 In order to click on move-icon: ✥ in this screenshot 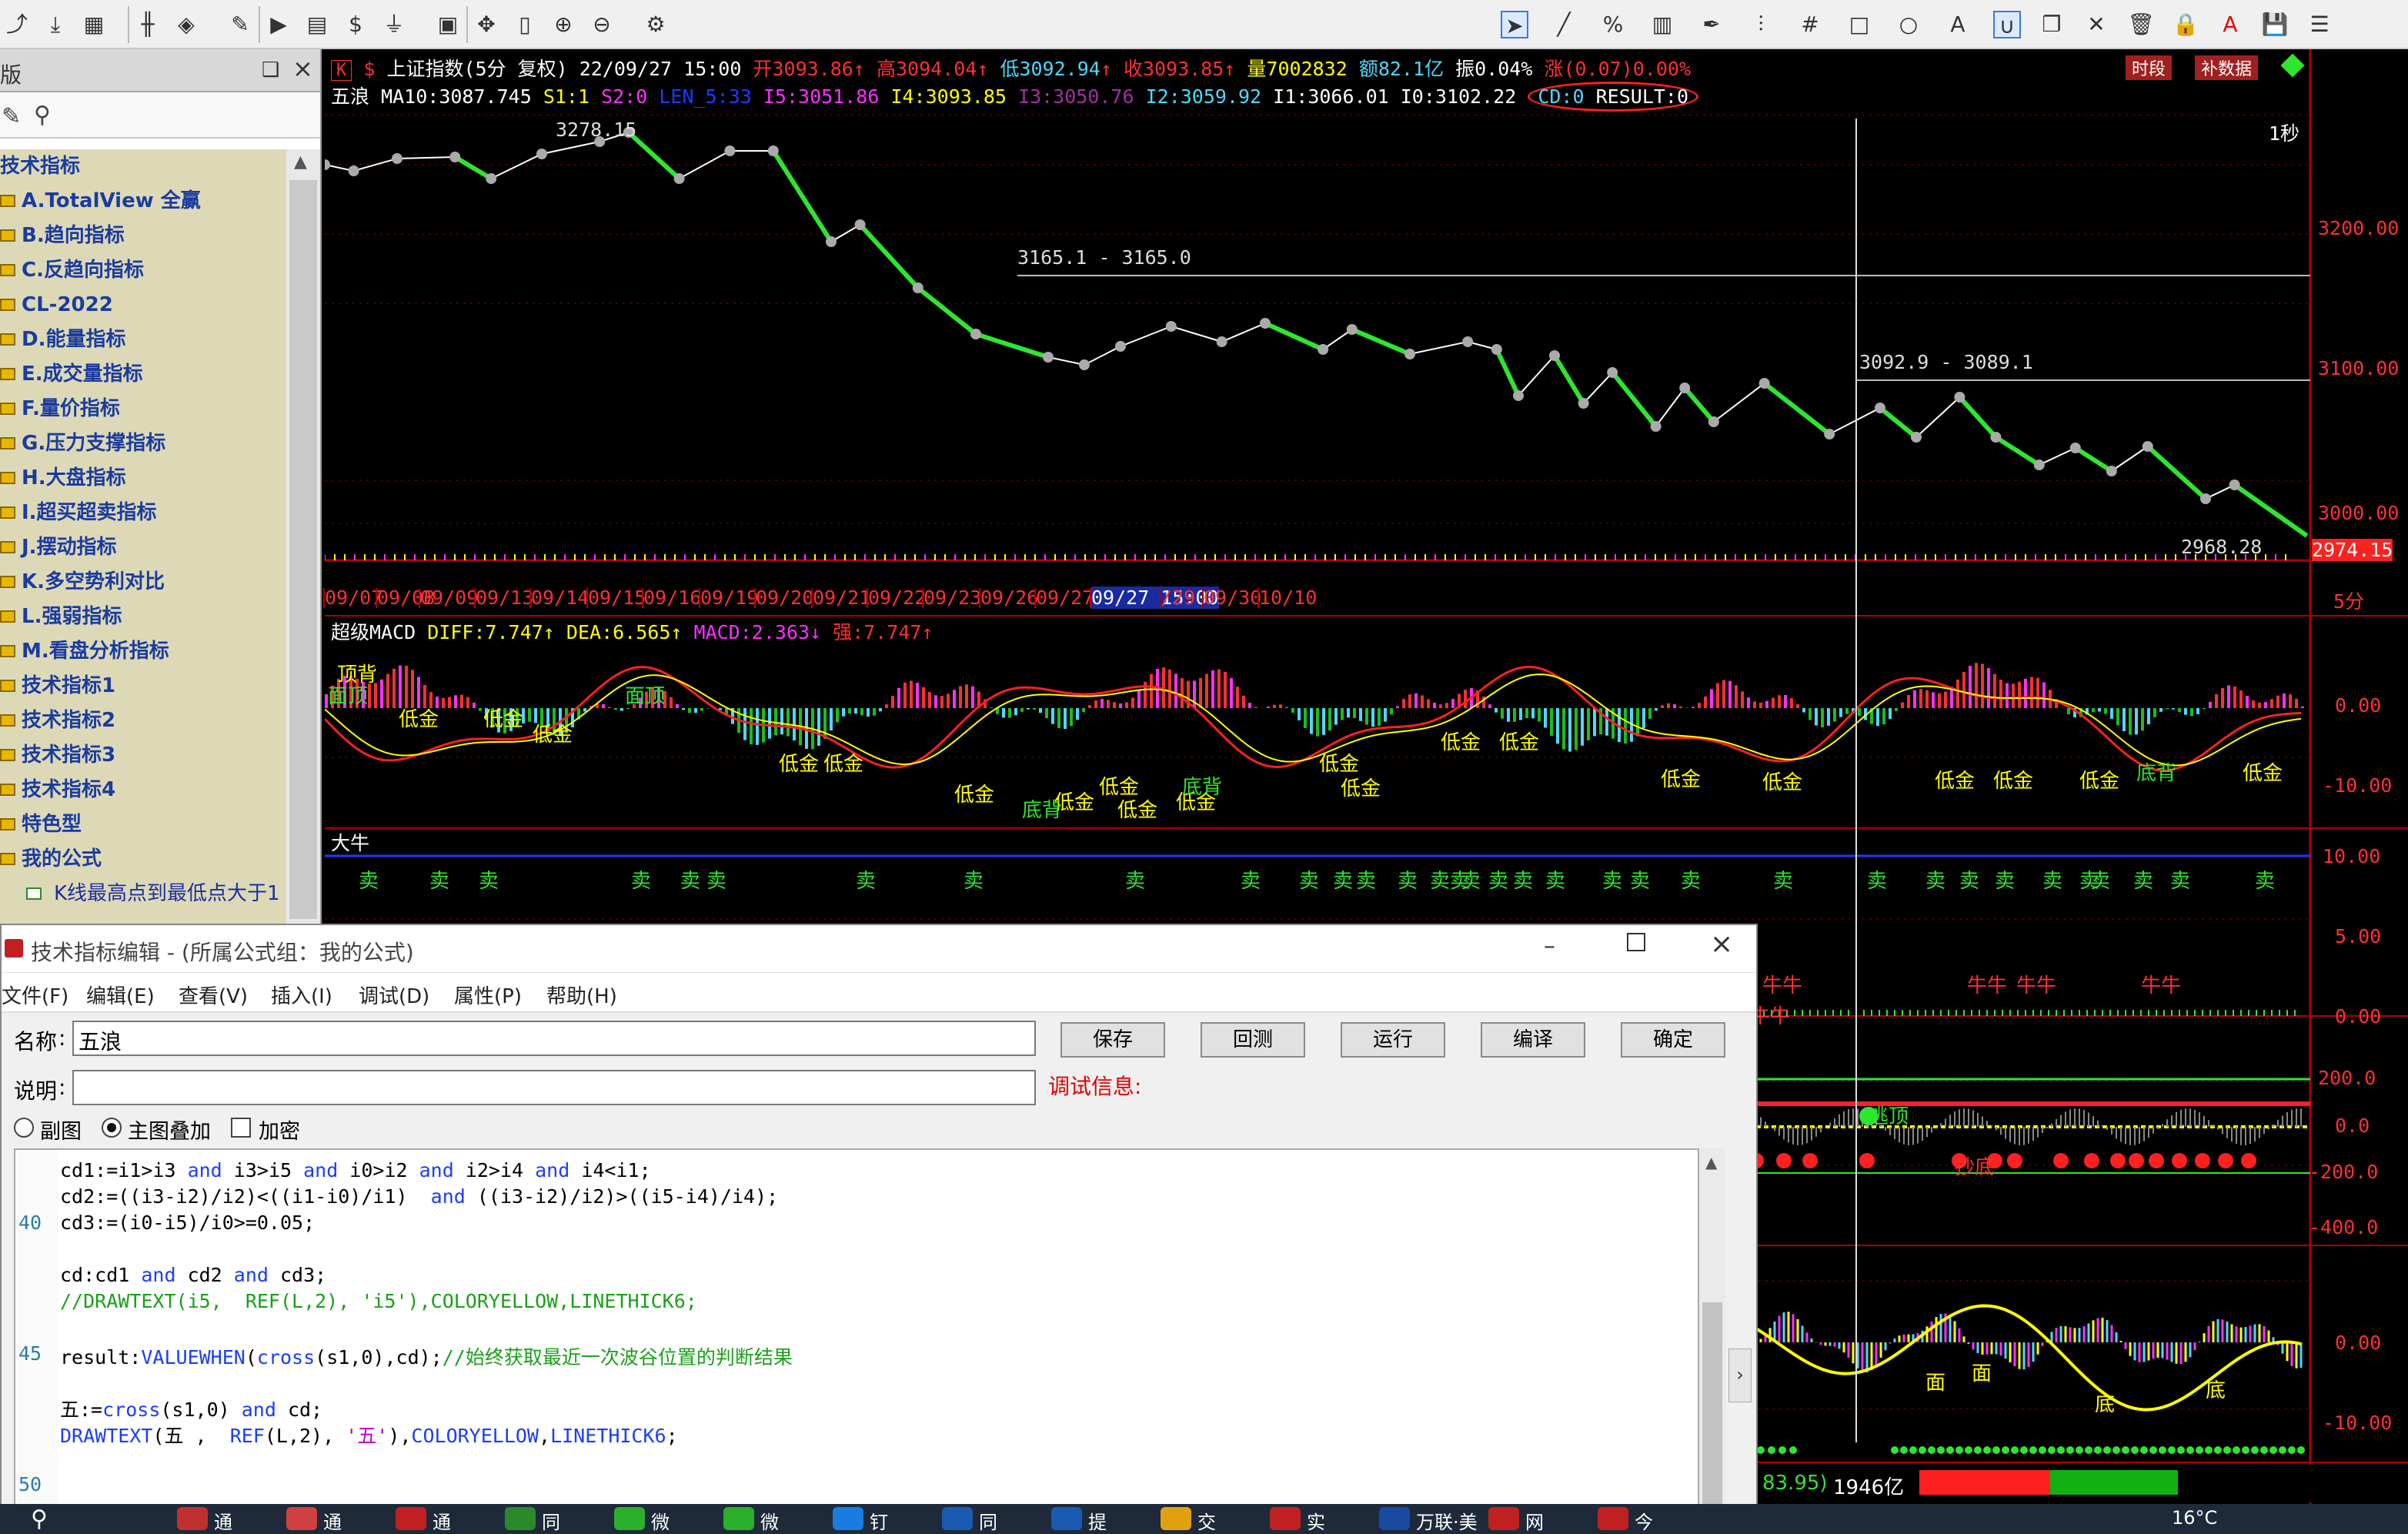, I will do `click(487, 24)`.